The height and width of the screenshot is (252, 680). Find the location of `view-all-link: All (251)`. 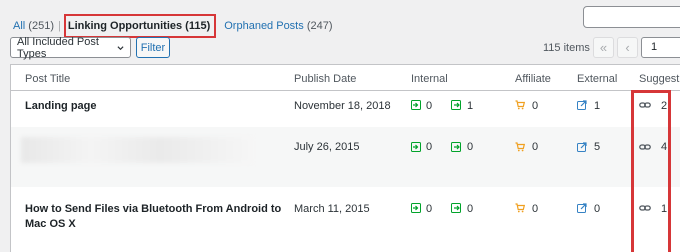

view-all-link: All (251) is located at coordinates (33, 26).